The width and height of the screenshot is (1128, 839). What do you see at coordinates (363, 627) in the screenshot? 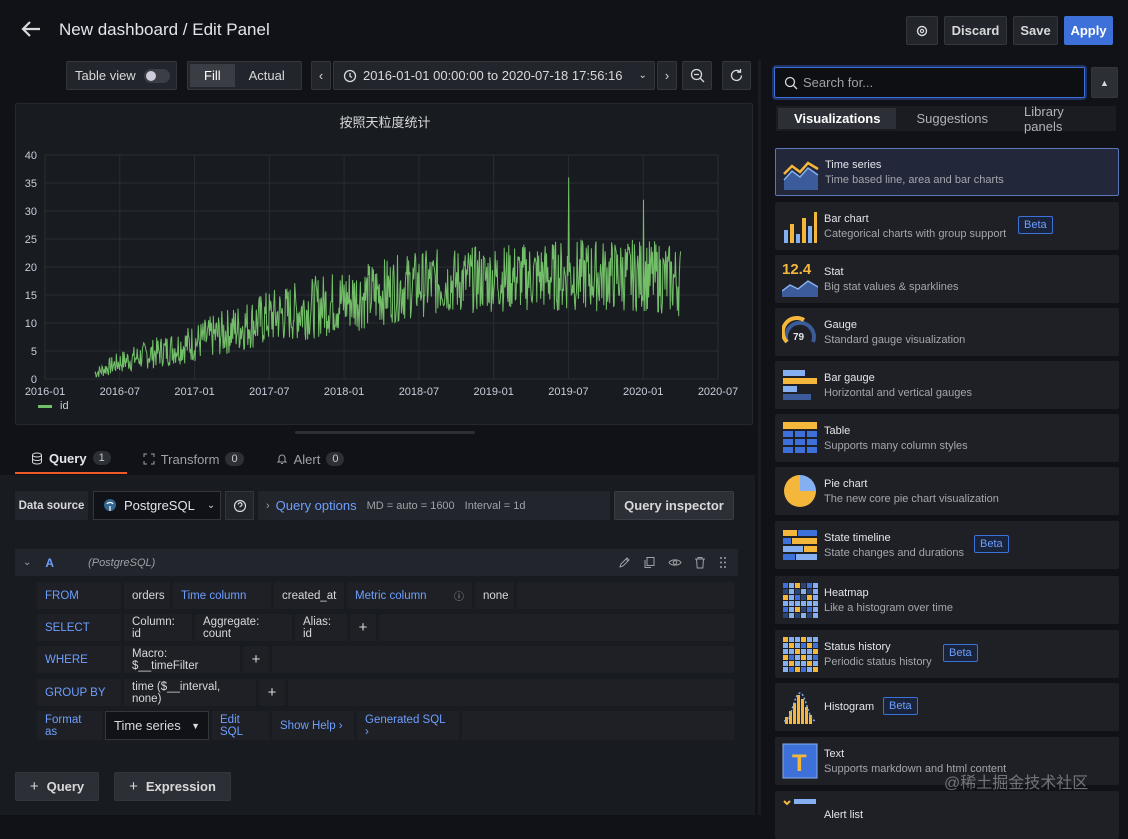
I see `add-select-plus-icon: +` at bounding box center [363, 627].